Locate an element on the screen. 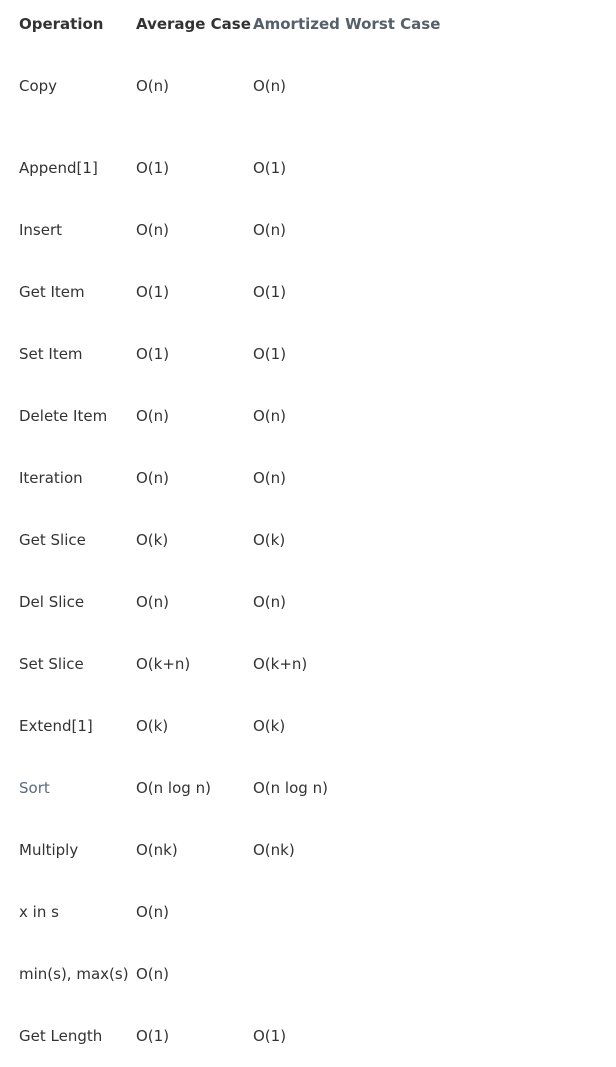  operation-cell: Iteration is located at coordinates (51, 478).